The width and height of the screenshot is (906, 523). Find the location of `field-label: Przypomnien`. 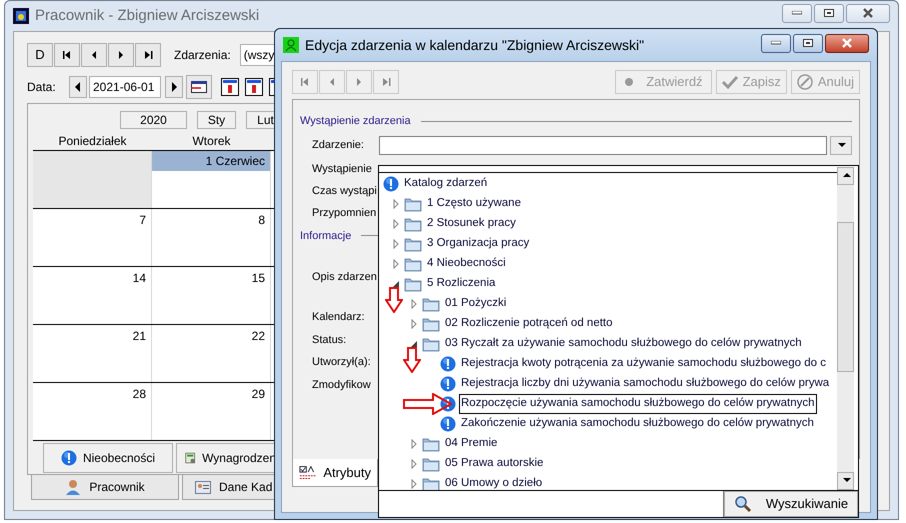

field-label: Przypomnien is located at coordinates (344, 213).